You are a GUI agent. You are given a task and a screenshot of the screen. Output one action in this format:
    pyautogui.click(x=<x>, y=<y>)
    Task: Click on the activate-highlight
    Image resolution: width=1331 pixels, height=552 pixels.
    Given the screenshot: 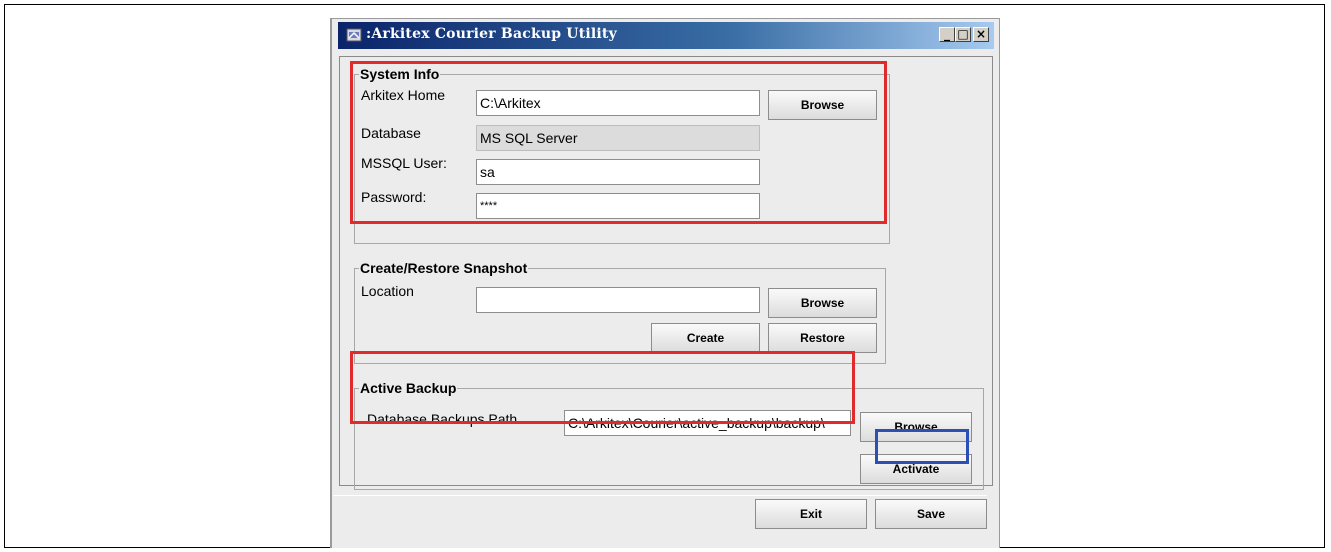 What is the action you would take?
    pyautogui.click(x=922, y=446)
    